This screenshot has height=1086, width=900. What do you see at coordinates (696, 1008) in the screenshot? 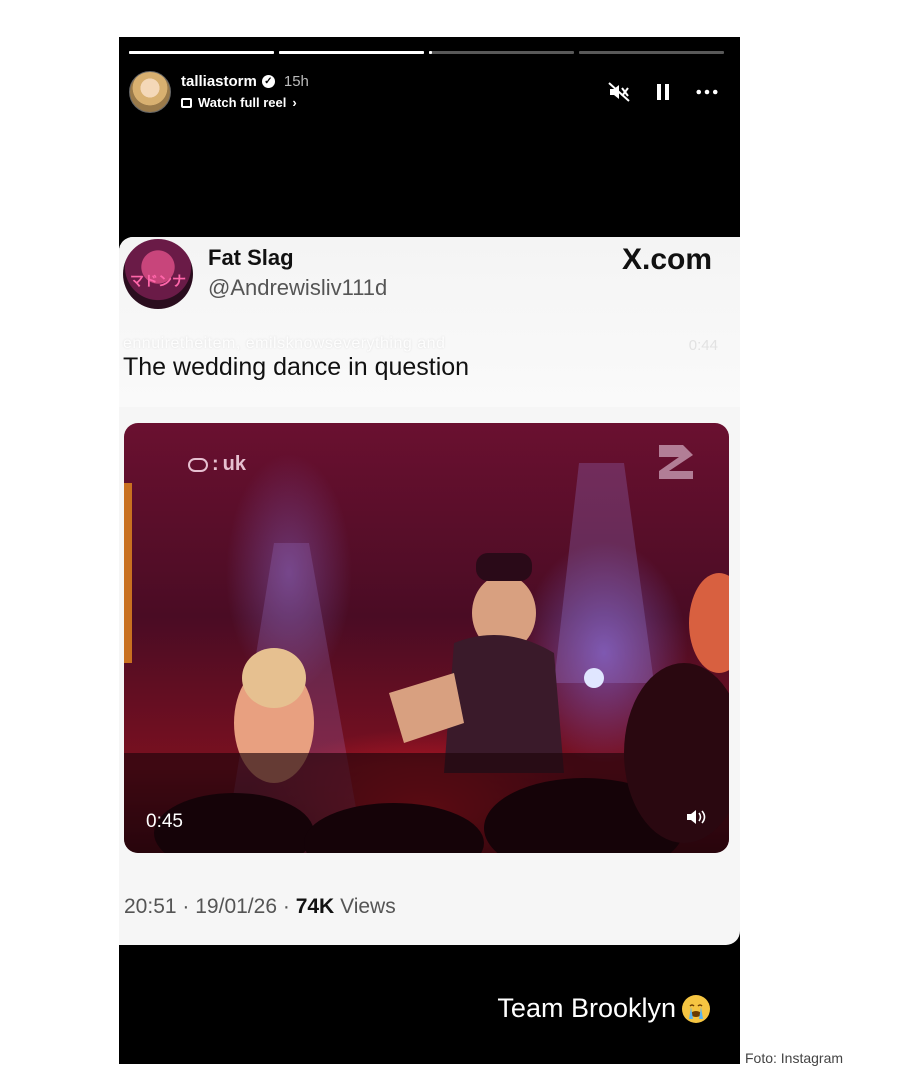
I see `crying-face-icon` at bounding box center [696, 1008].